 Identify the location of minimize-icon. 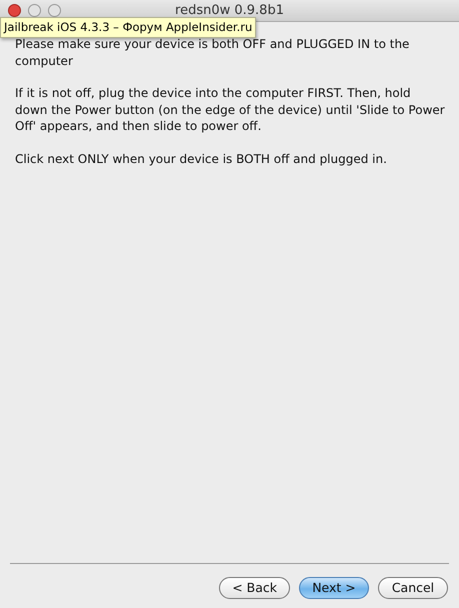
(34, 10).